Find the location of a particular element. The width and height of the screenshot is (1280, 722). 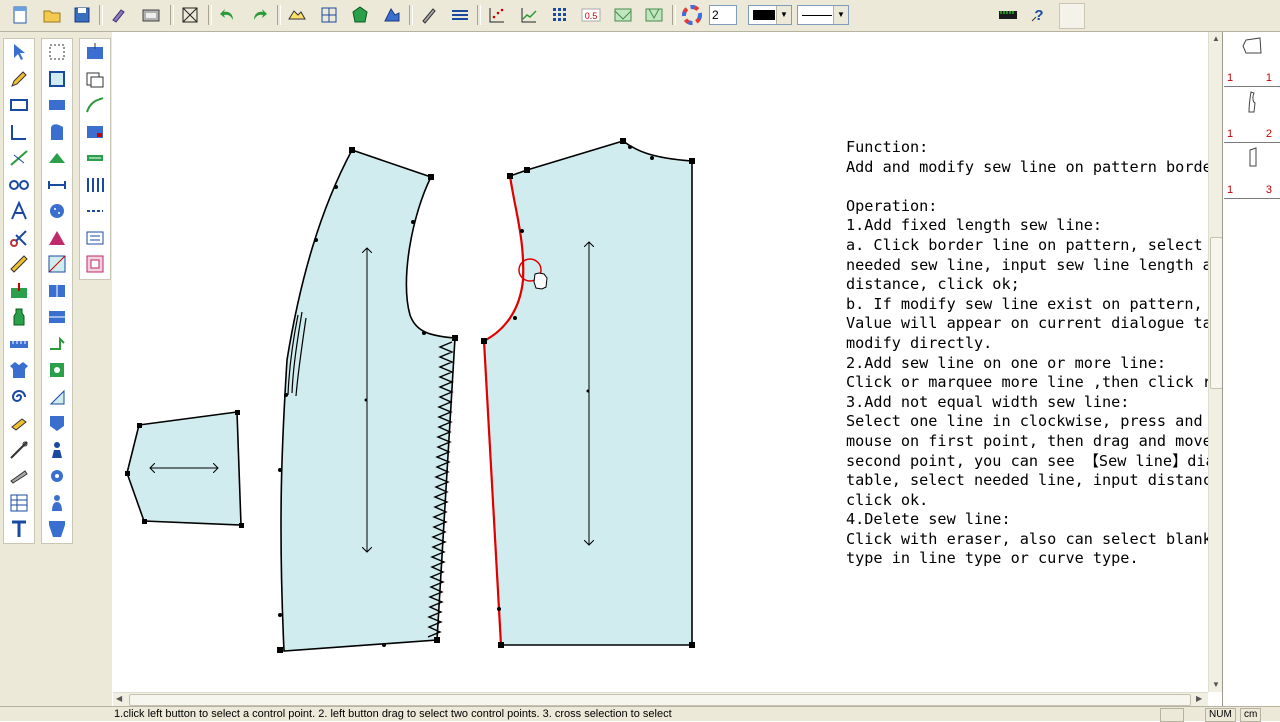

new-icon is located at coordinates (20, 15).